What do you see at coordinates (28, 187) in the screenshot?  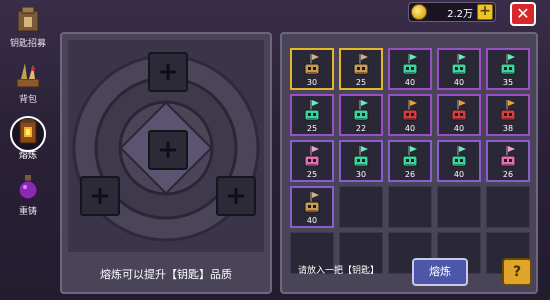 I see `potion-icon` at bounding box center [28, 187].